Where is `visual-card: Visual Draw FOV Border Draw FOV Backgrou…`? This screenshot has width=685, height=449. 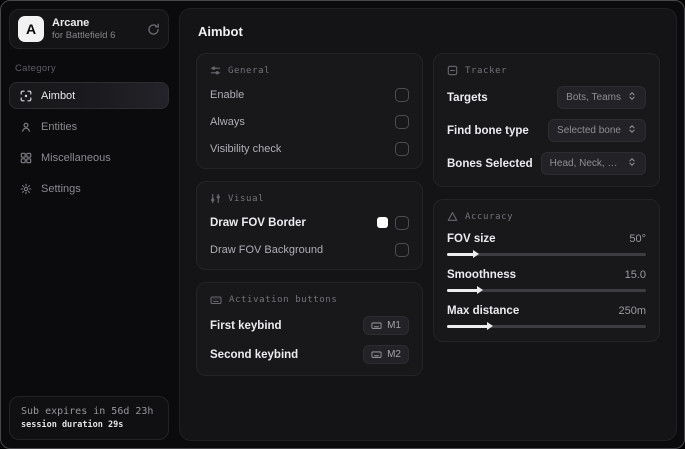 visual-card: Visual Draw FOV Border Draw FOV Backgrou… is located at coordinates (309, 225).